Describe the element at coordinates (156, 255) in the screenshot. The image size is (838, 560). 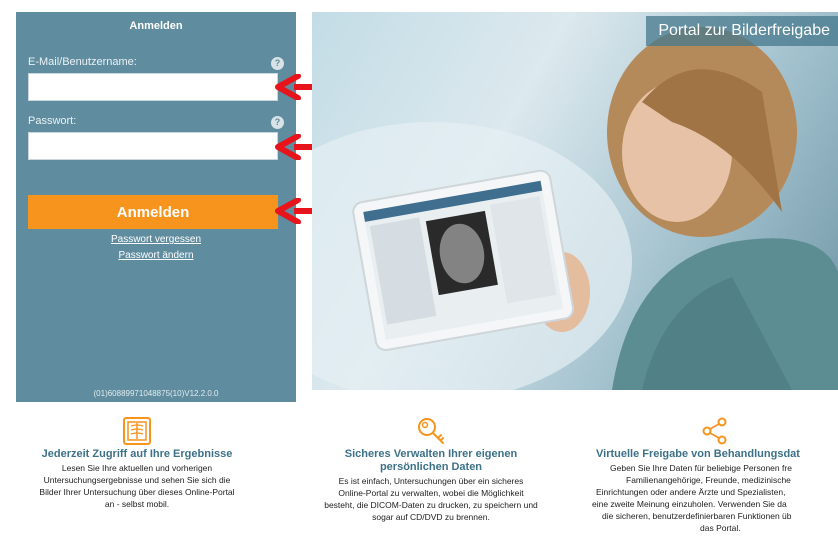
I see `change-password-link: Passwort ändern` at that location.